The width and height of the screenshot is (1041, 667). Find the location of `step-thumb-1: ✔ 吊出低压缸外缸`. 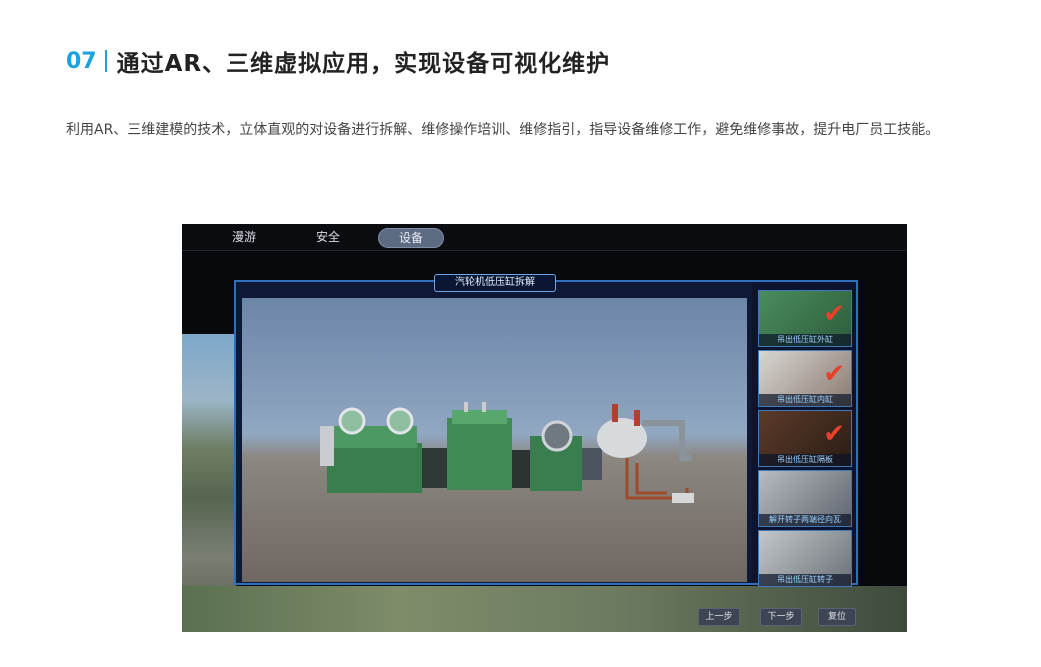

step-thumb-1: ✔ 吊出低压缸外缸 is located at coordinates (805, 318).